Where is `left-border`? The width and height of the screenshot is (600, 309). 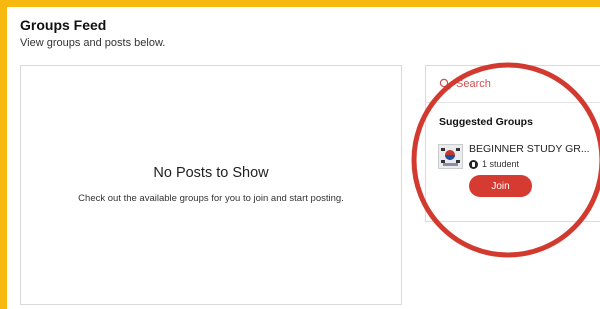 left-border is located at coordinates (3, 154).